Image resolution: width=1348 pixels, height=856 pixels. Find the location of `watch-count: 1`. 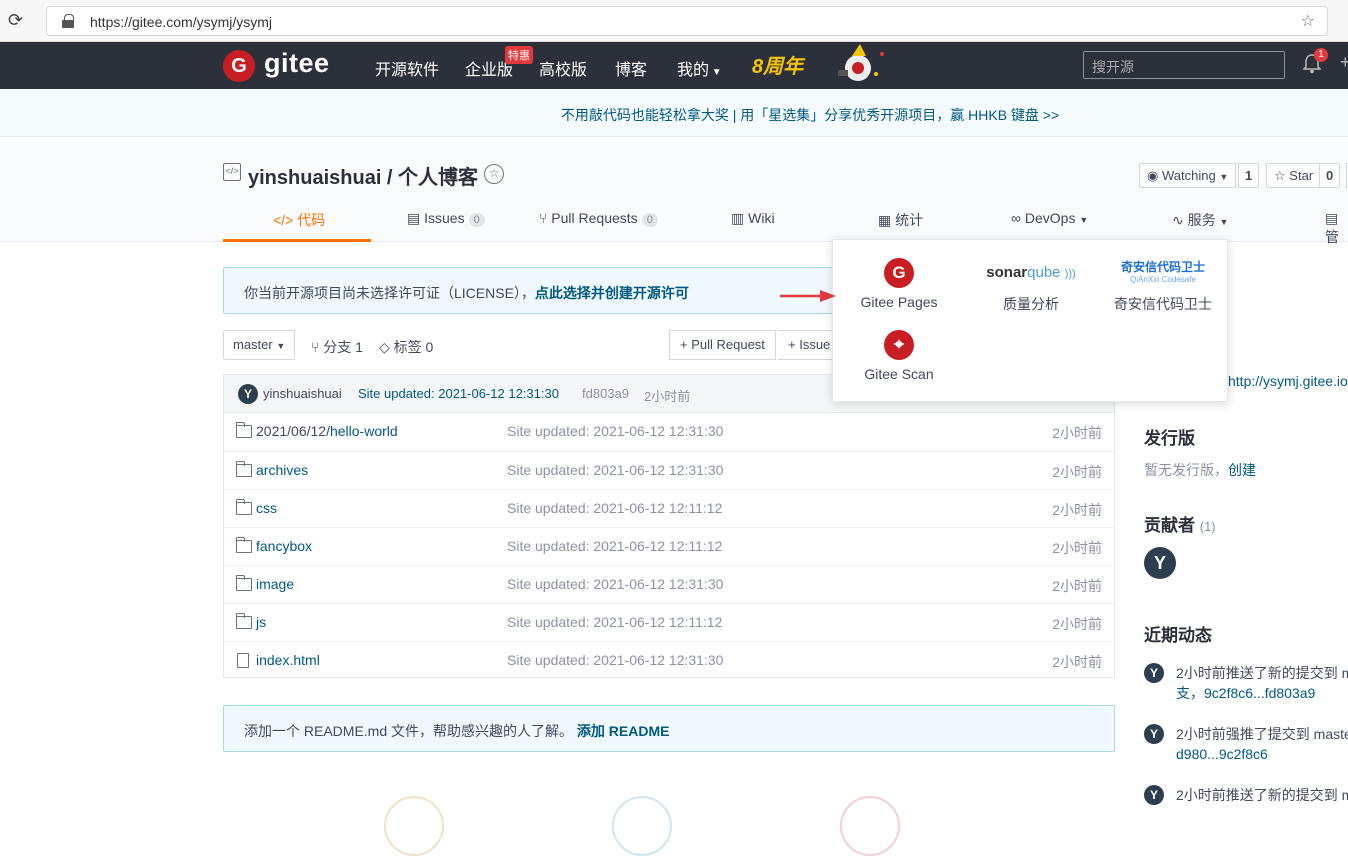

watch-count: 1 is located at coordinates (1249, 175).